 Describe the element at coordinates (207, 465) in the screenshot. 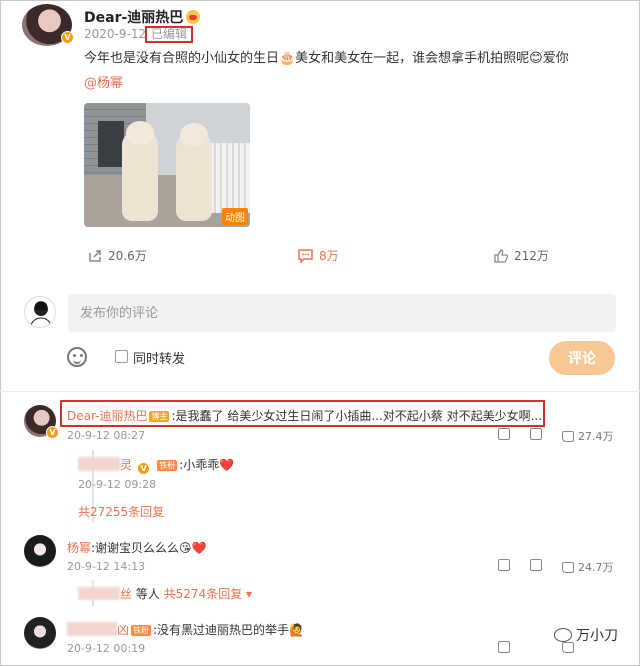

I see `reply-text: :小乖乖❤️` at that location.